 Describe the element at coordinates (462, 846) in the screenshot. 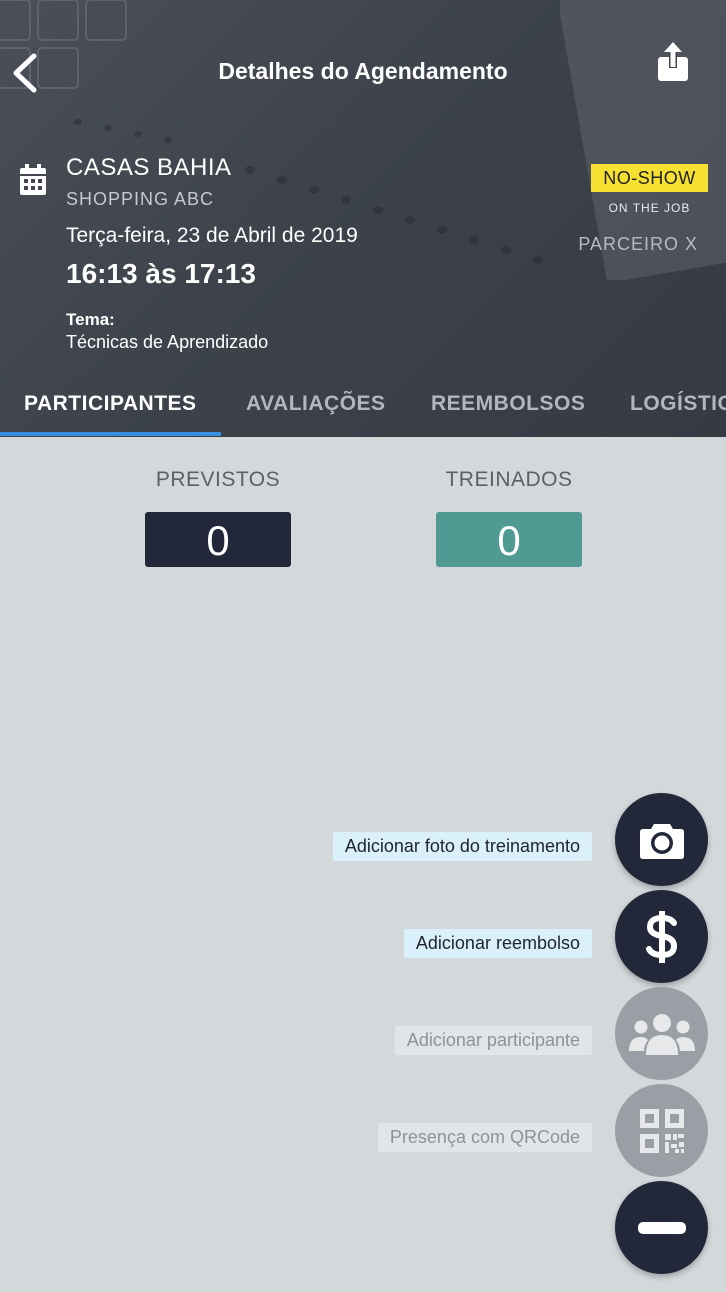

I see `add-photo-label: Adicionar foto do treinamento` at that location.